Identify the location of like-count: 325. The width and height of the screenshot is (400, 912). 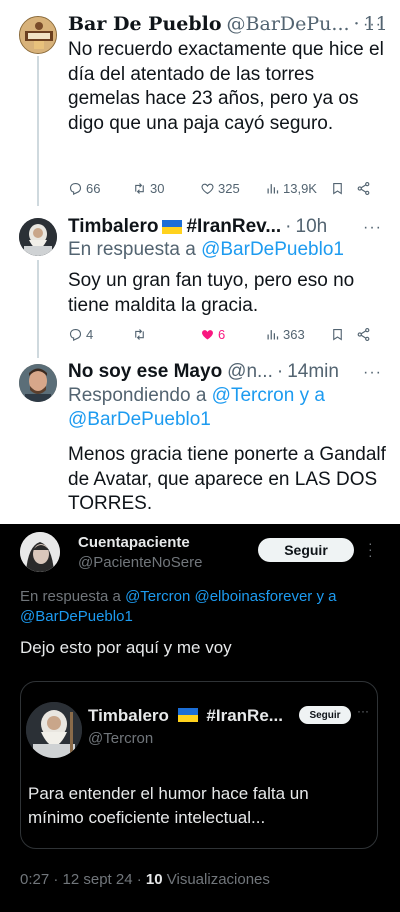
(229, 188).